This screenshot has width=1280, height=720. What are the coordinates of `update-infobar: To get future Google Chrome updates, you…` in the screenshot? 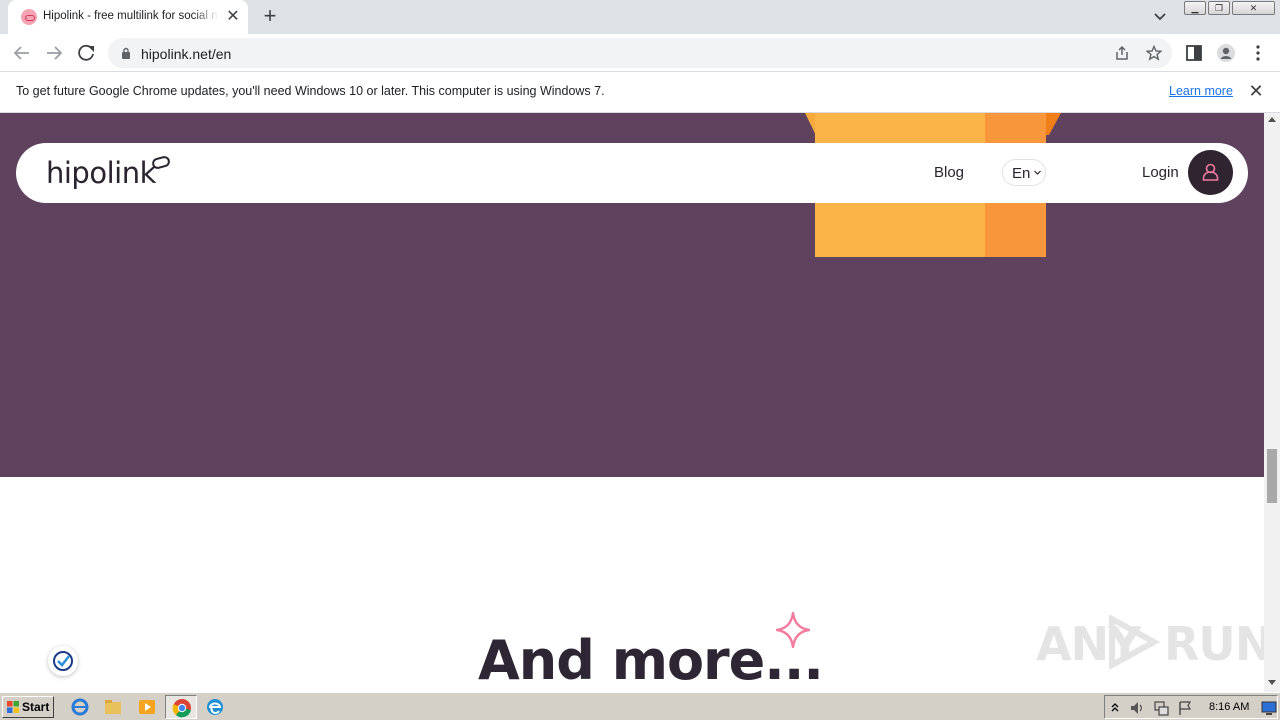 It's located at (640, 92).